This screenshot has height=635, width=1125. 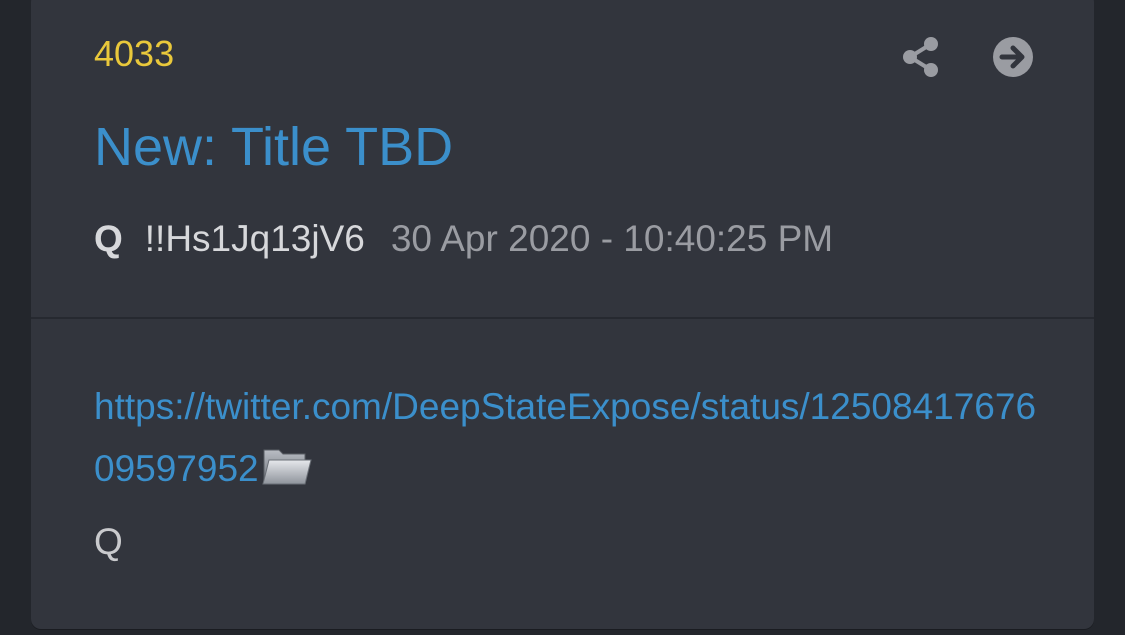 I want to click on post-number: 4033, so click(x=134, y=53).